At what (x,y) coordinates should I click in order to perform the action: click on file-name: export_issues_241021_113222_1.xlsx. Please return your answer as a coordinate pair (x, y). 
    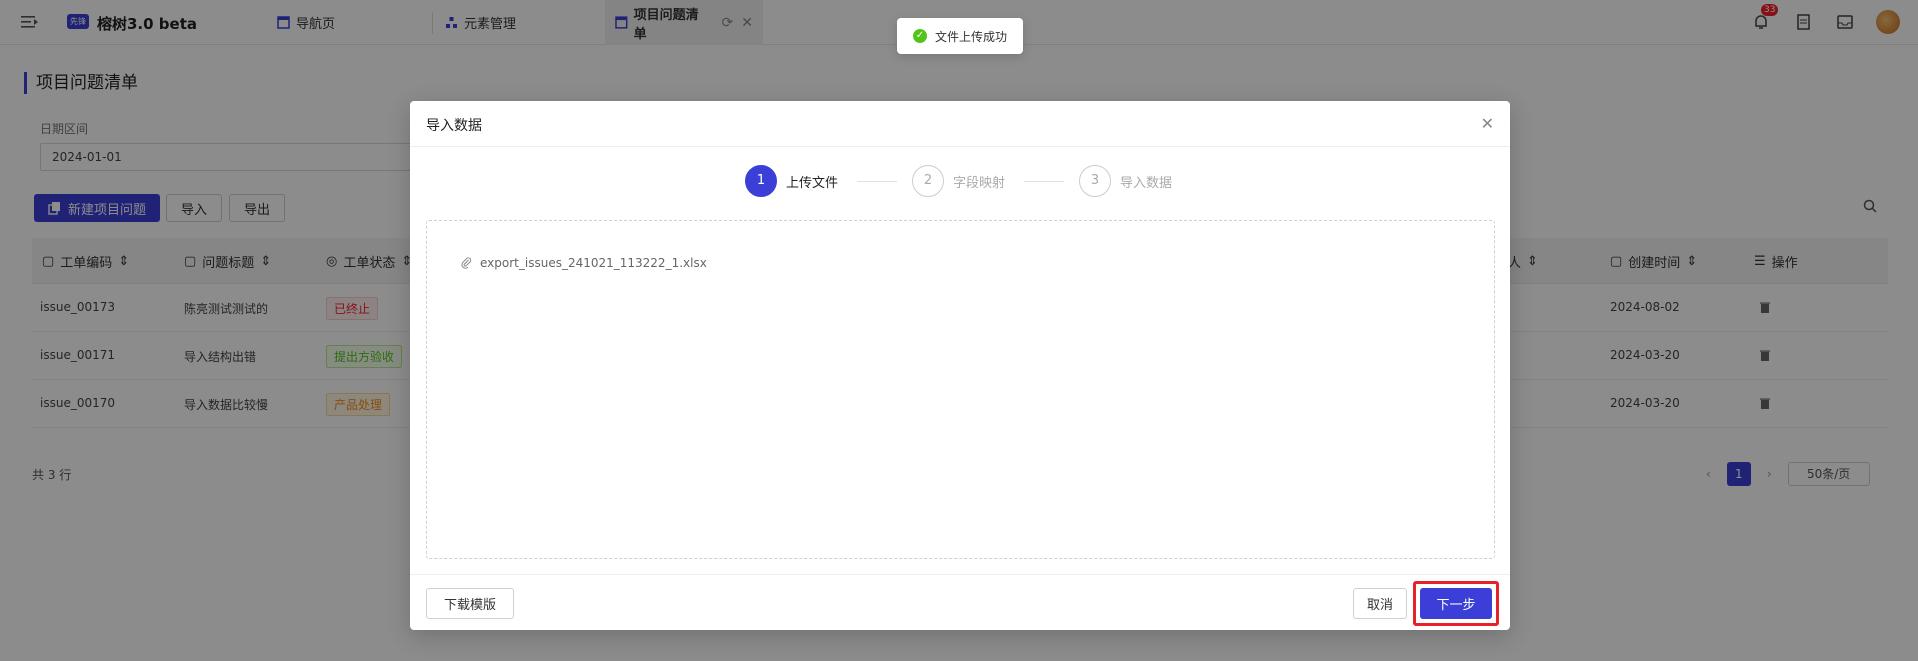
    Looking at the image, I should click on (593, 263).